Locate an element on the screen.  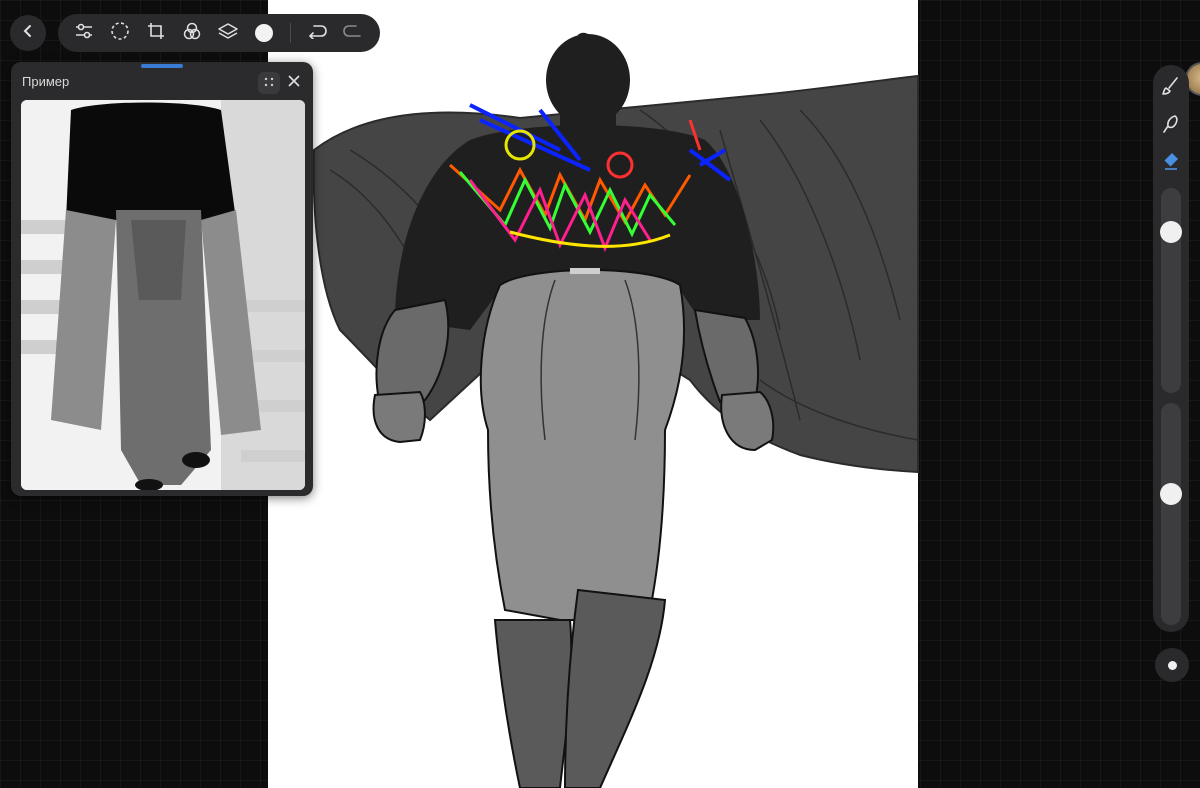
modify-button is located at coordinates (1172, 665).